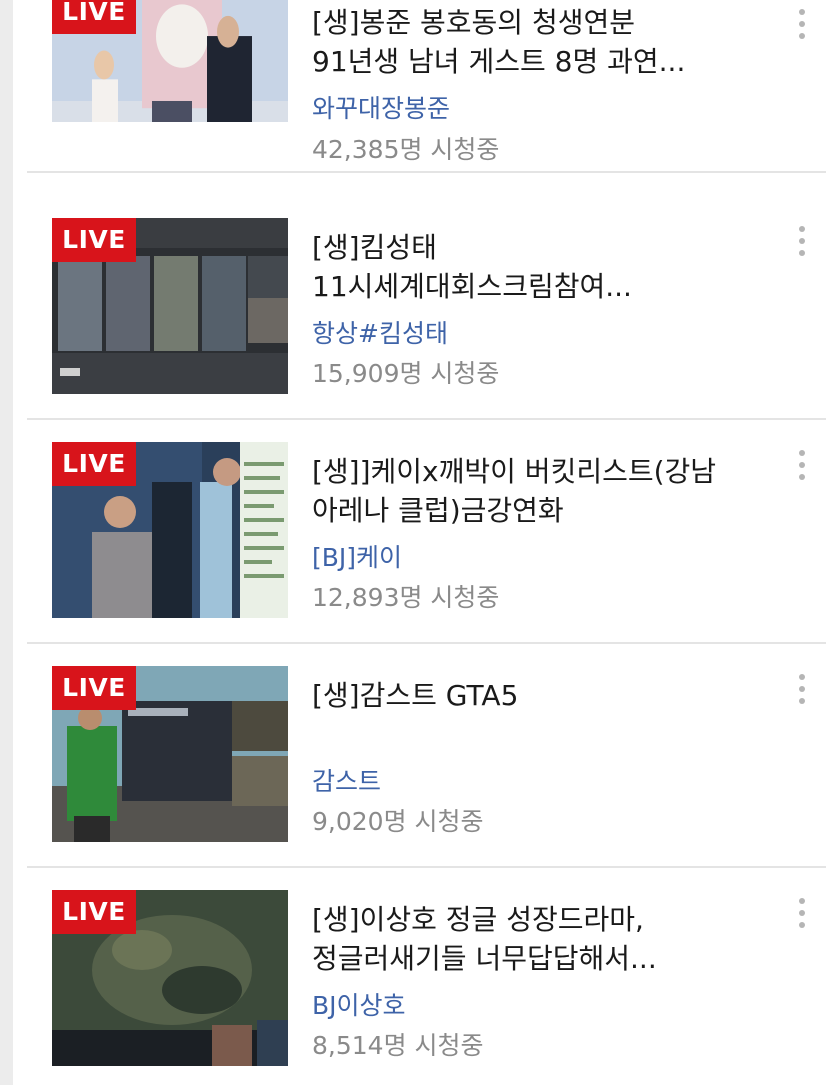 This screenshot has width=826, height=1085. I want to click on channel-name: 감스트, so click(346, 782).